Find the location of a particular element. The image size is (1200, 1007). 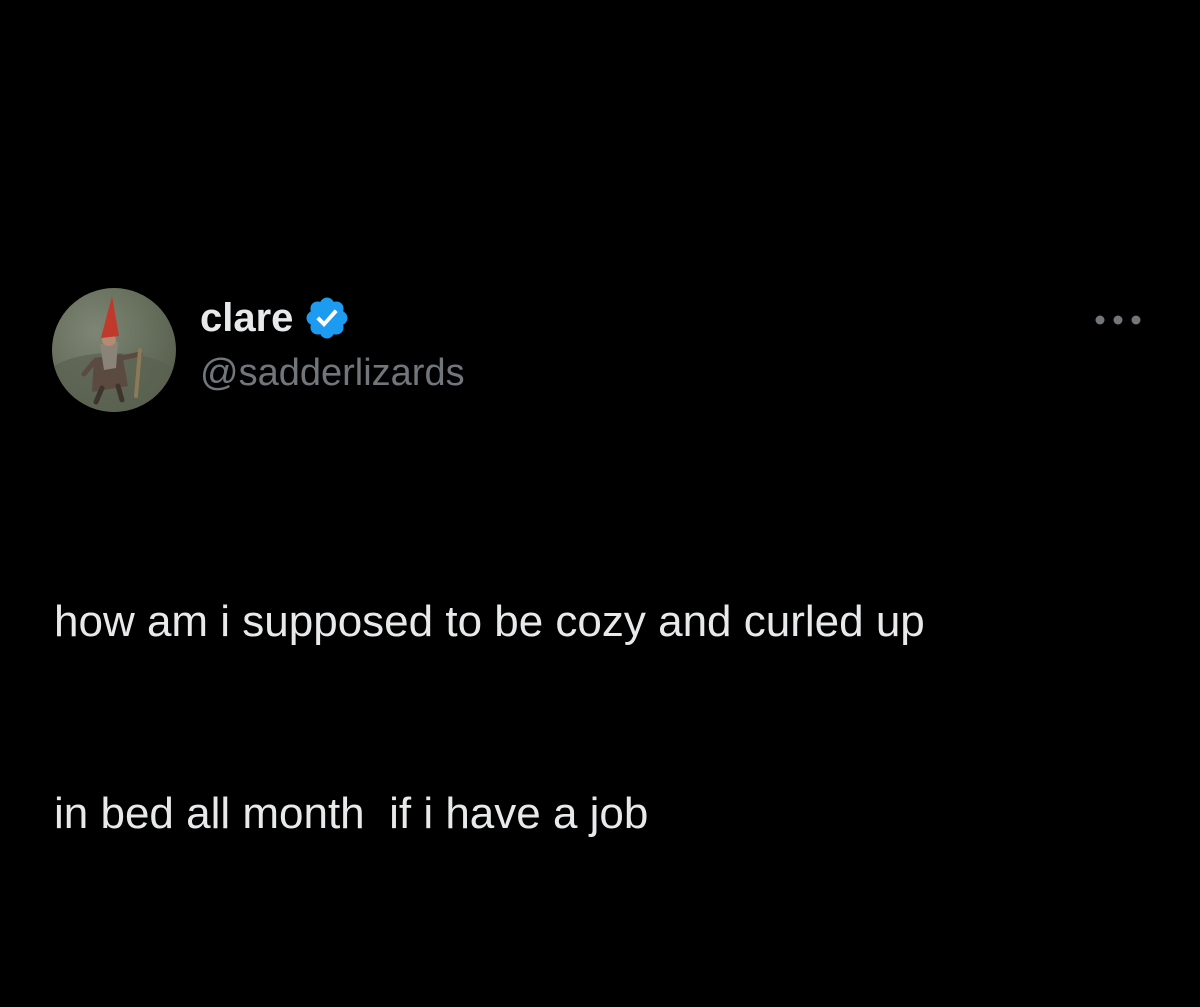

verified-badge-icon is located at coordinates (327, 318).